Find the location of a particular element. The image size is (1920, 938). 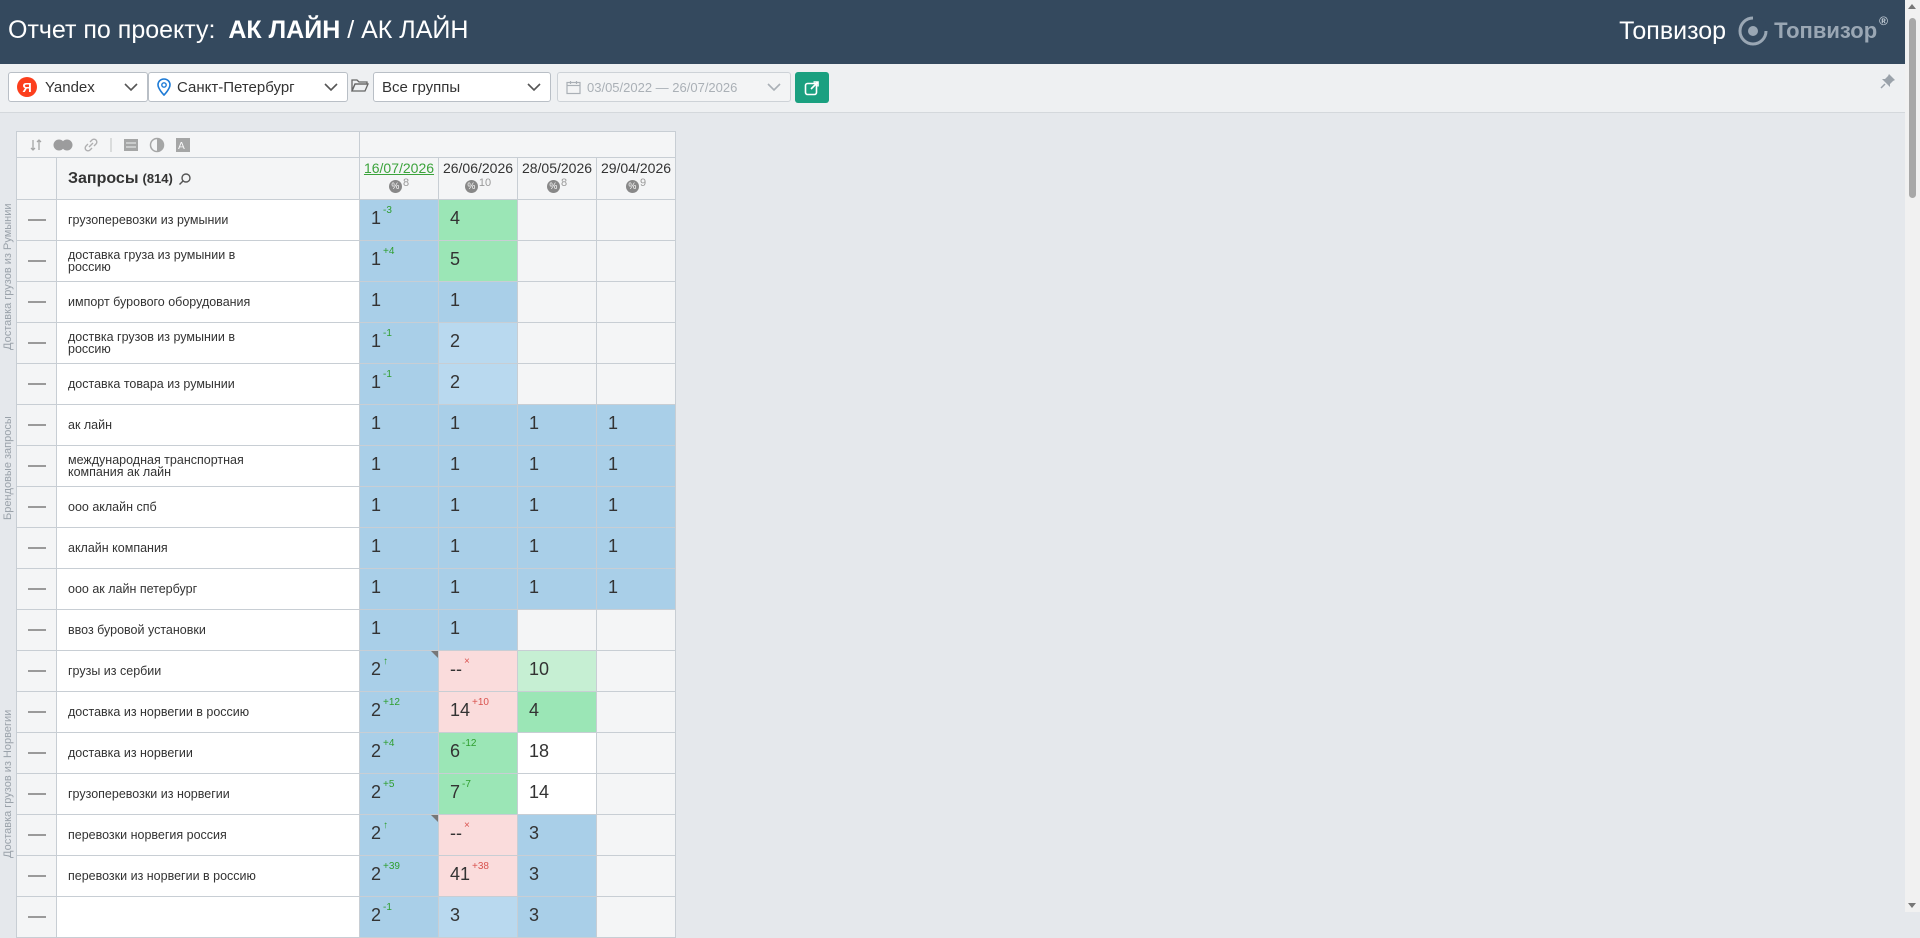

search-icon is located at coordinates (185, 179).